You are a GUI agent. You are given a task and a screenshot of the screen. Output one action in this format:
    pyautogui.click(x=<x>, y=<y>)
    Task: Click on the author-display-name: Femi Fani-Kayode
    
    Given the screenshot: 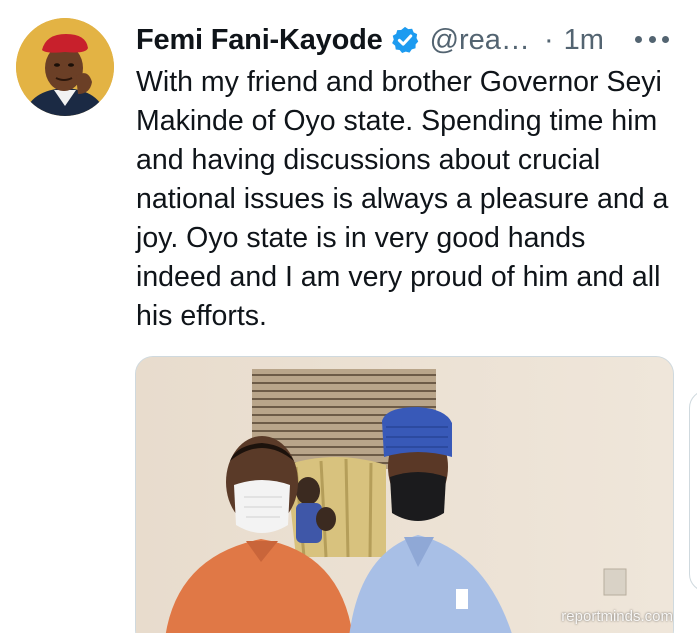 What is the action you would take?
    pyautogui.click(x=259, y=40)
    